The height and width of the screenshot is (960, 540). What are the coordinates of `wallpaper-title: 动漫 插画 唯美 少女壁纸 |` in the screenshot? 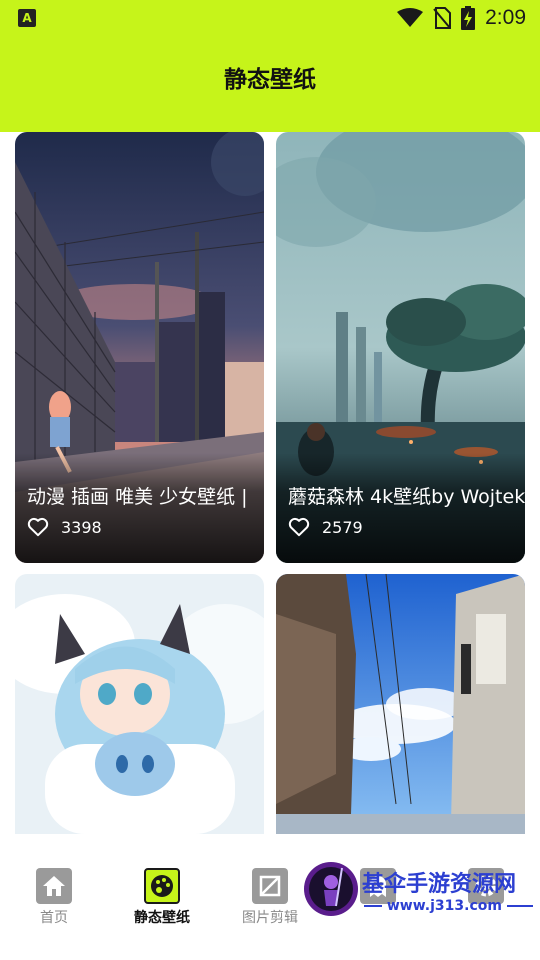 It's located at (137, 497).